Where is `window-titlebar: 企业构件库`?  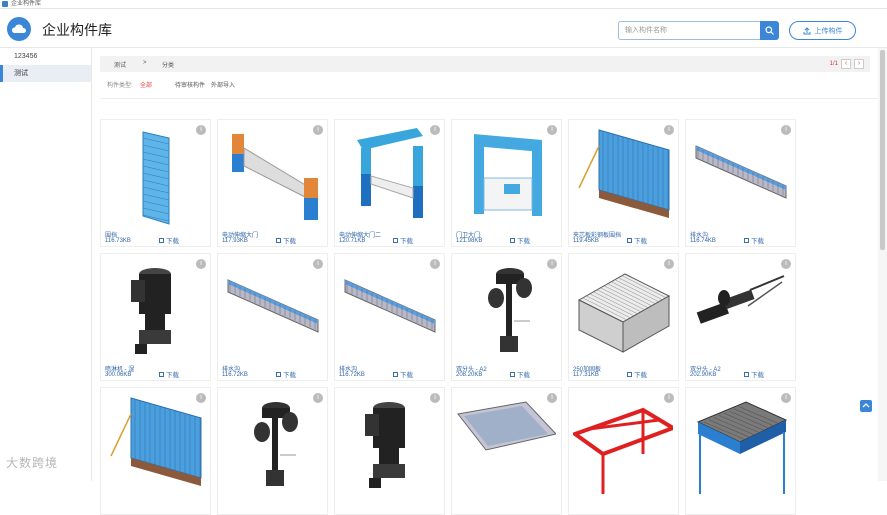 window-titlebar: 企业构件库 is located at coordinates (443, 4).